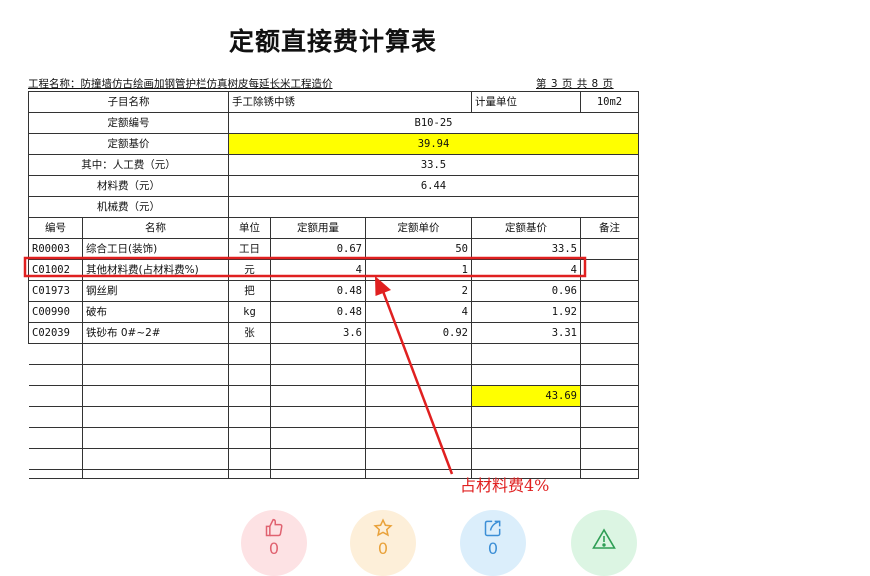  Describe the element at coordinates (604, 538) in the screenshot. I see `warning-icon` at that location.